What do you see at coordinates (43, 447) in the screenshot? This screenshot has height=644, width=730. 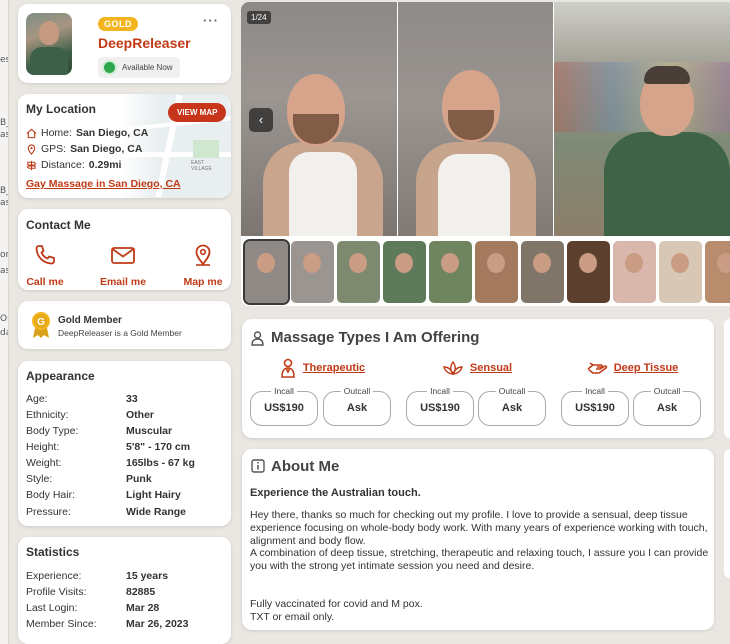 I see `row-key: Height:` at bounding box center [43, 447].